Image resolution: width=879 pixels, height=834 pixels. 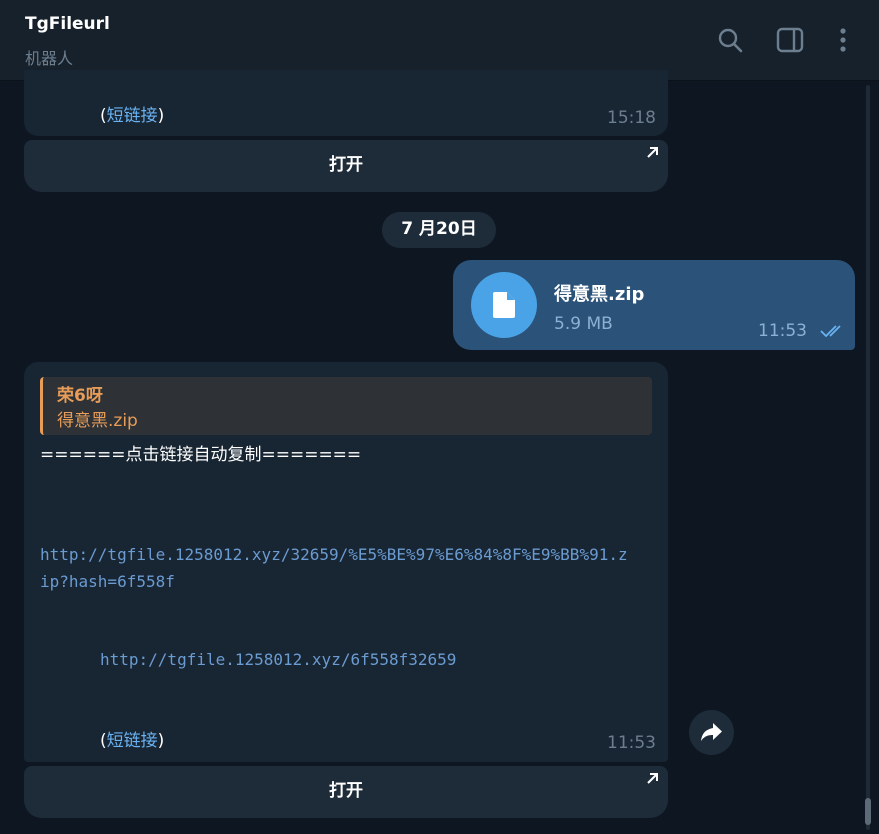 I want to click on search-icon, so click(x=730, y=40).